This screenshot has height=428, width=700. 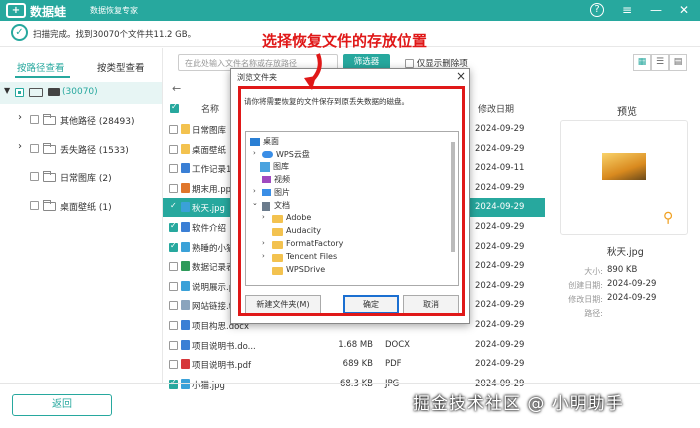 I want to click on folder-tree-item: Audacity, so click(x=303, y=230).